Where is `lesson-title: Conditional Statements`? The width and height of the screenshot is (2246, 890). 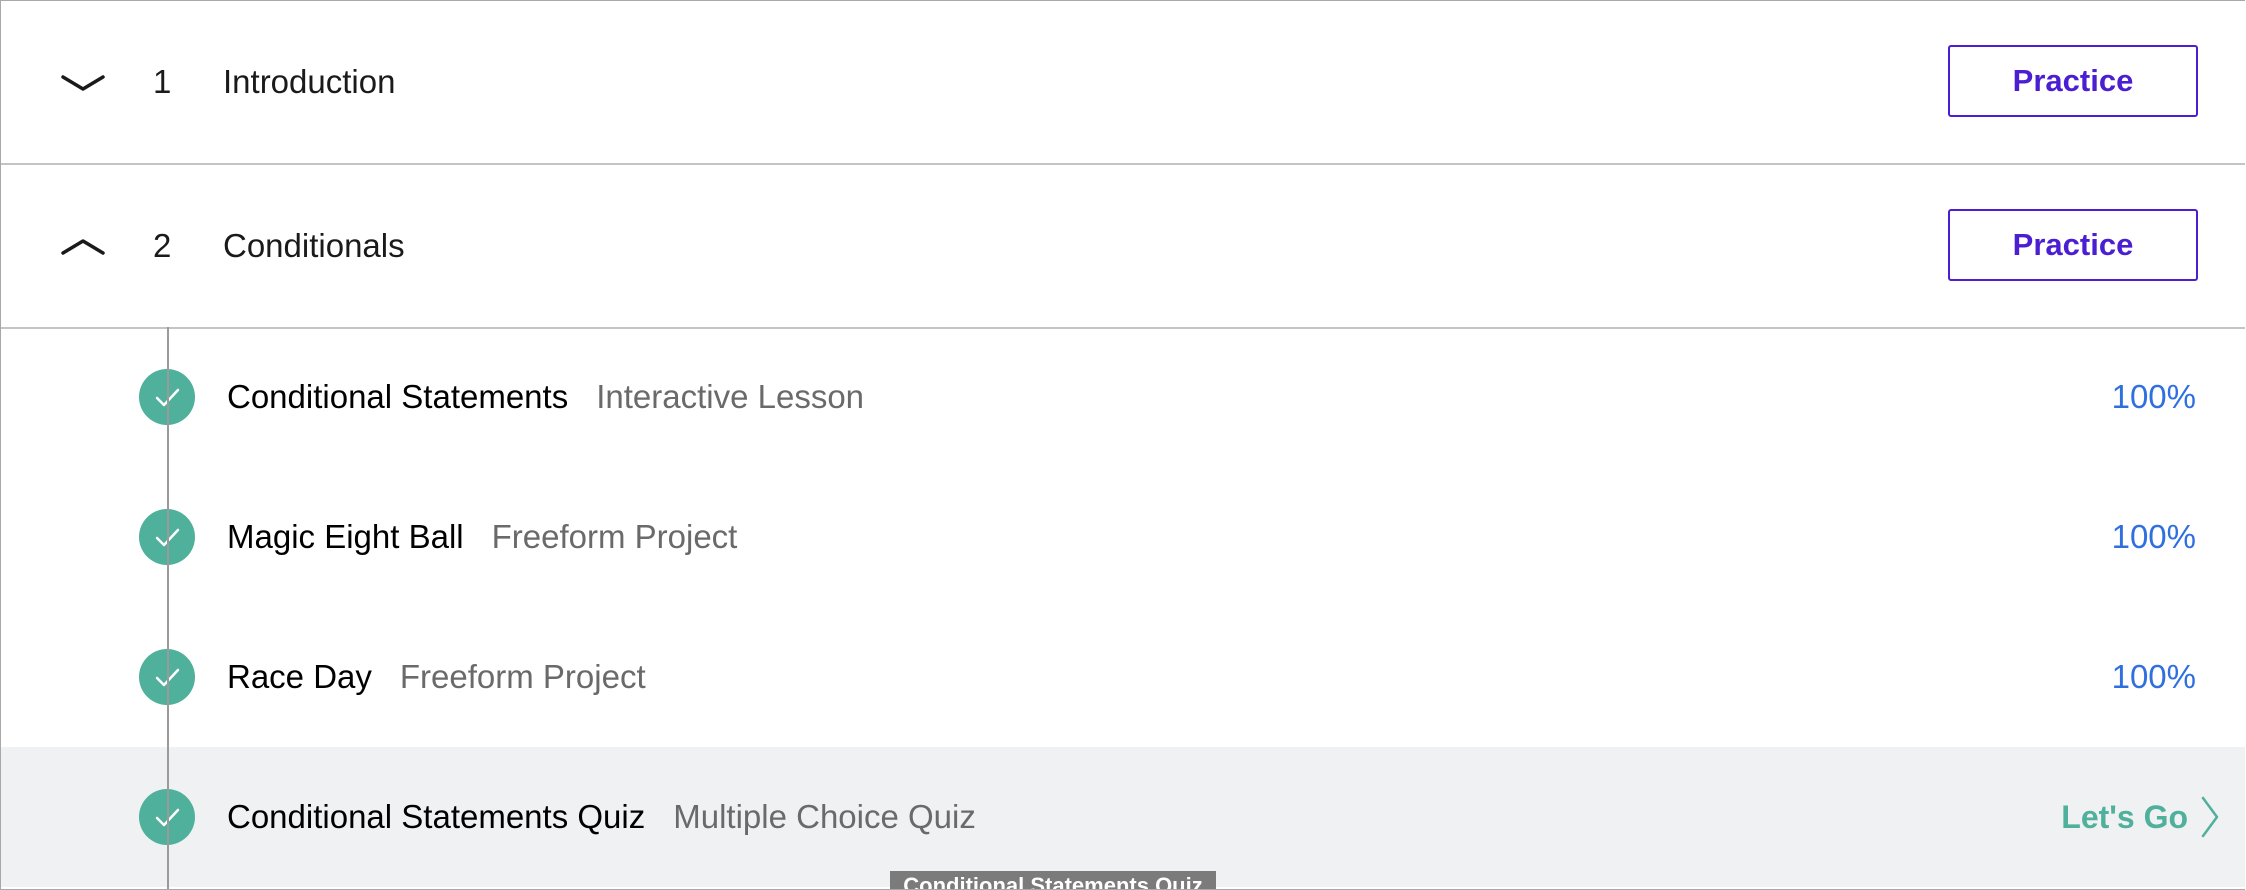 lesson-title: Conditional Statements is located at coordinates (398, 396).